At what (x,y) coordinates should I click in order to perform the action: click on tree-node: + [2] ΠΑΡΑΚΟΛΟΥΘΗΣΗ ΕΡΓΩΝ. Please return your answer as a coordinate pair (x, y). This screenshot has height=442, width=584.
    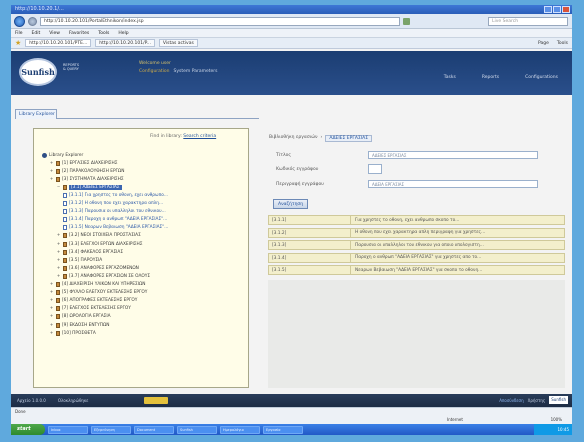
    Looking at the image, I should click on (144, 171).